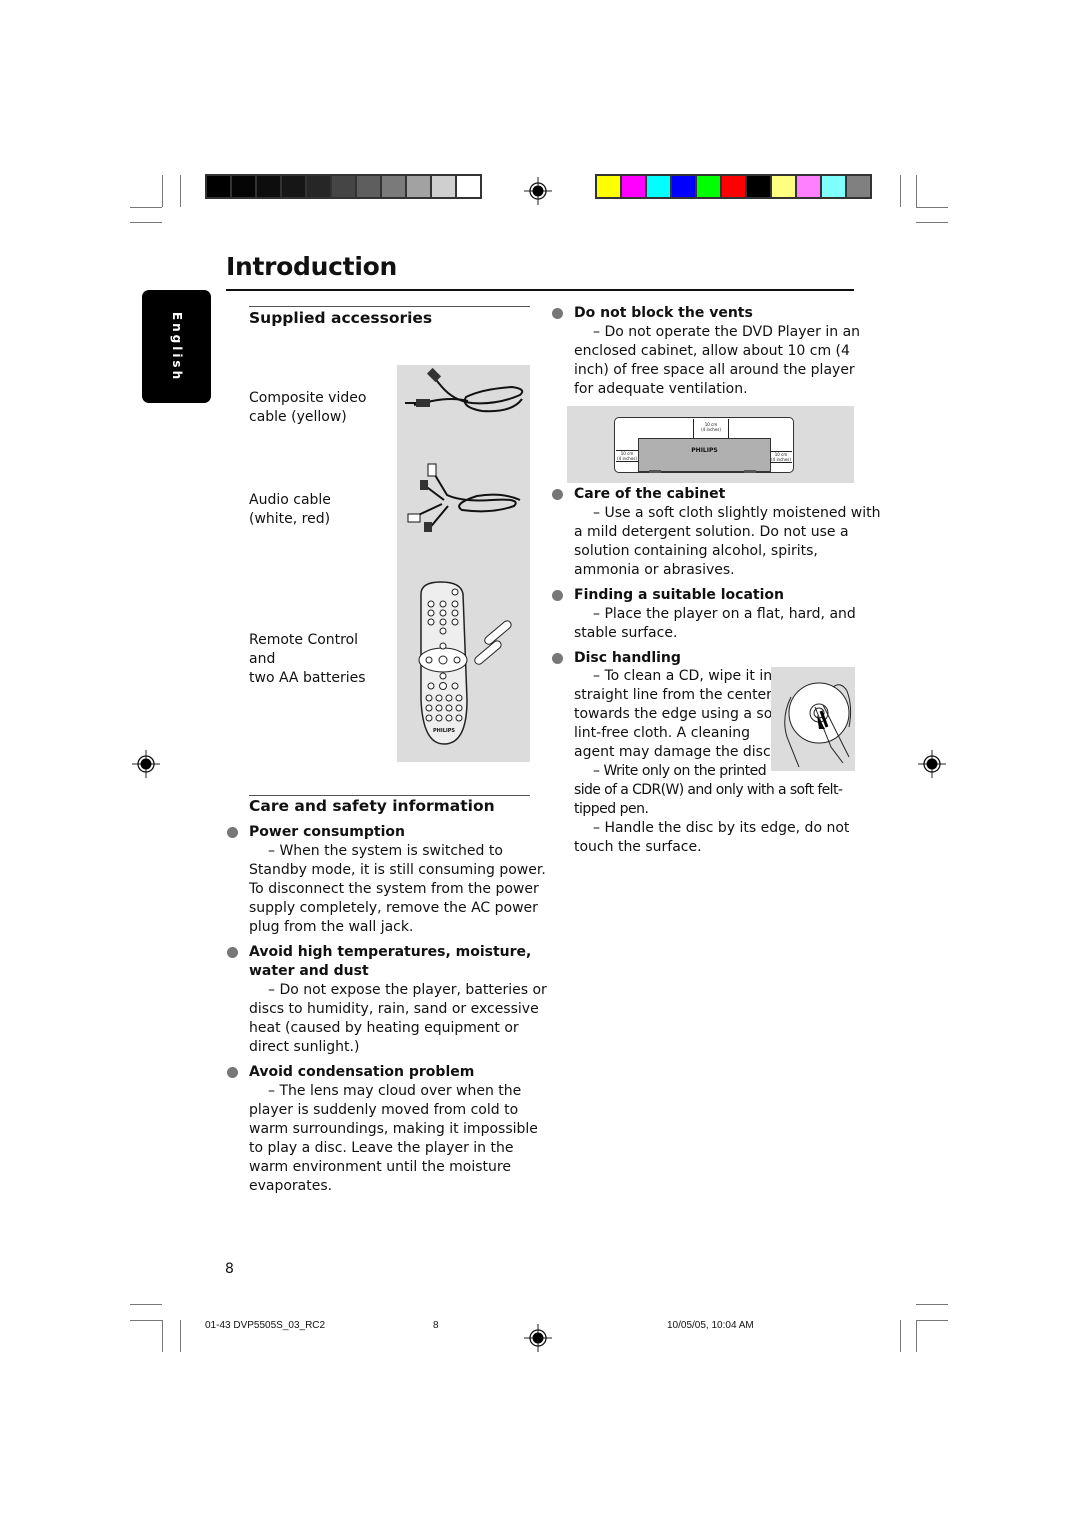  What do you see at coordinates (341, 318) in the screenshot?
I see `supplied-accessories-heading: Supplied accessories` at bounding box center [341, 318].